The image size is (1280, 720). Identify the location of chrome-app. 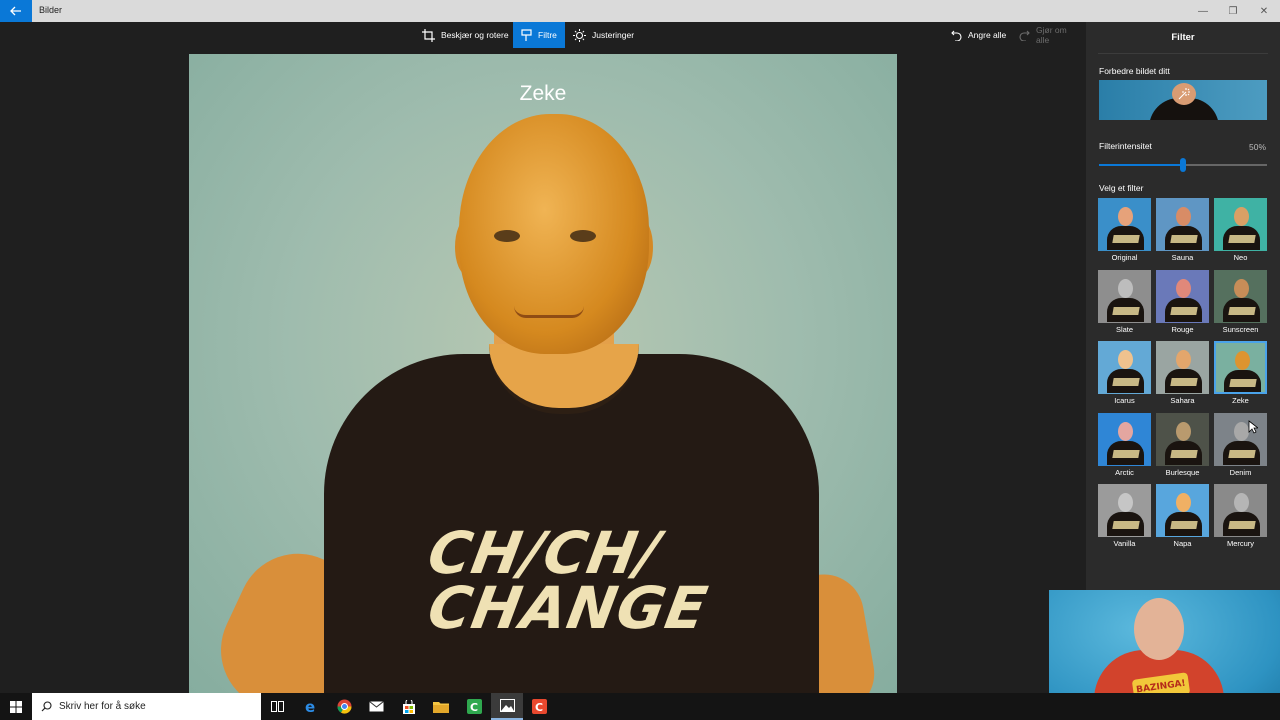
(344, 706).